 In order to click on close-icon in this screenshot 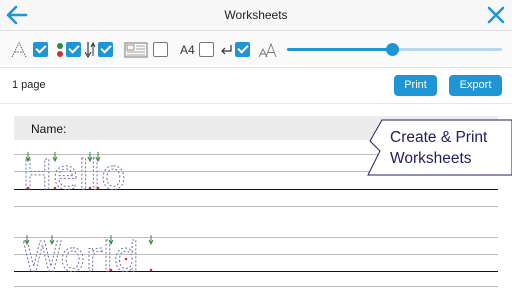, I will do `click(496, 15)`.